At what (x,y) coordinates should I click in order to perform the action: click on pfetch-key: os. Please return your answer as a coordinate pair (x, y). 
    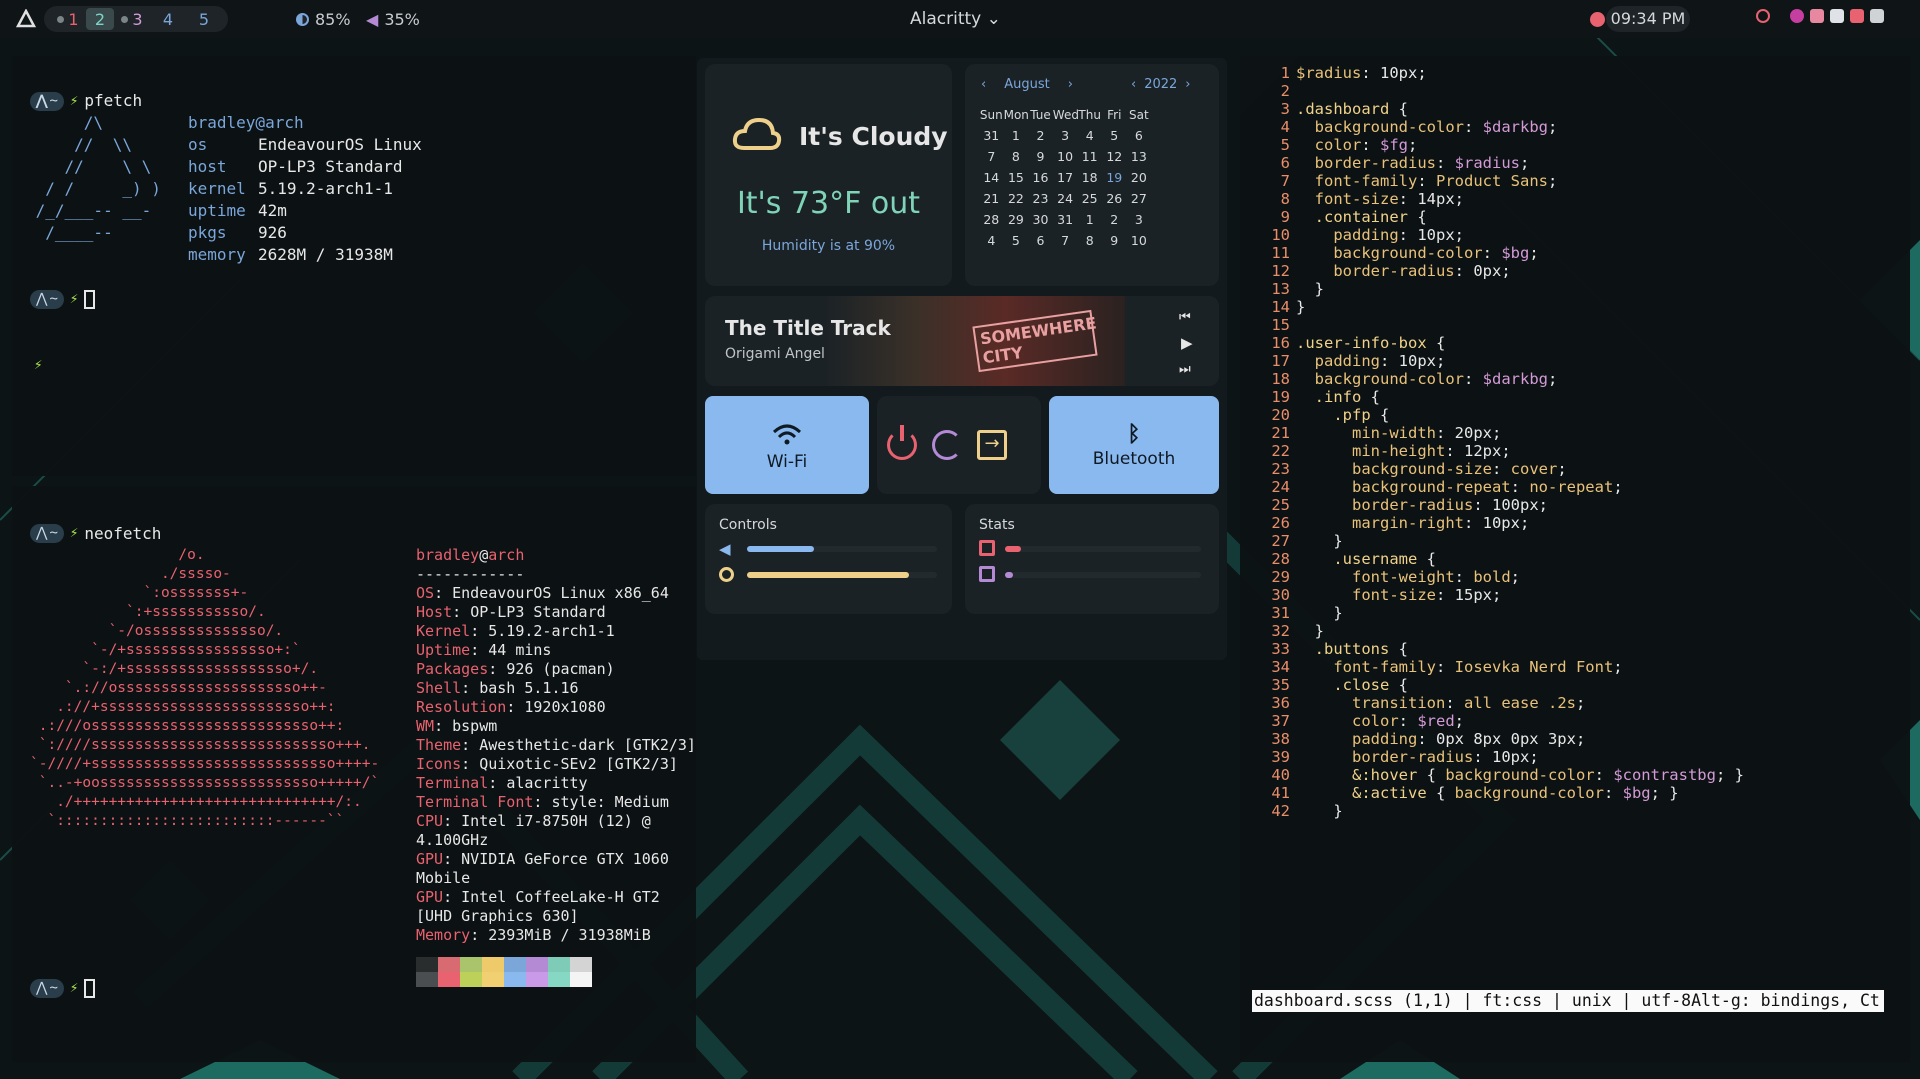
    Looking at the image, I should click on (198, 144).